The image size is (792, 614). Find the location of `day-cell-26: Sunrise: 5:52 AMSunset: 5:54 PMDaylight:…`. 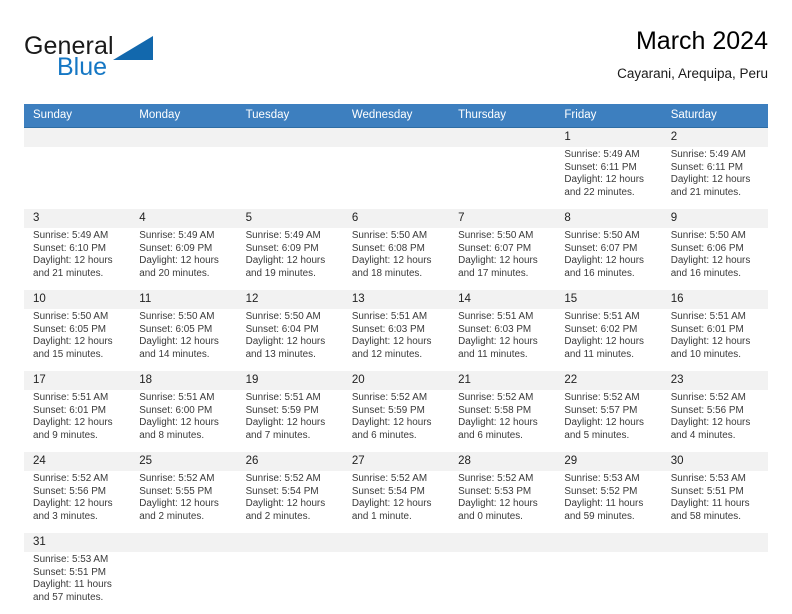

day-cell-26: Sunrise: 5:52 AMSunset: 5:54 PMDaylight:… is located at coordinates (290, 502).